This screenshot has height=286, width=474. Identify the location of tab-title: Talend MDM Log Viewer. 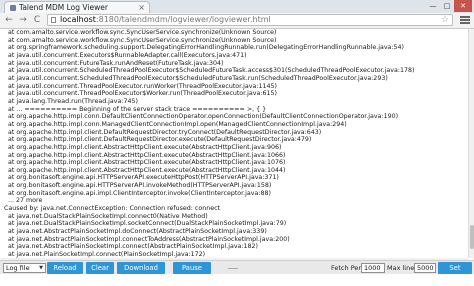
(63, 7).